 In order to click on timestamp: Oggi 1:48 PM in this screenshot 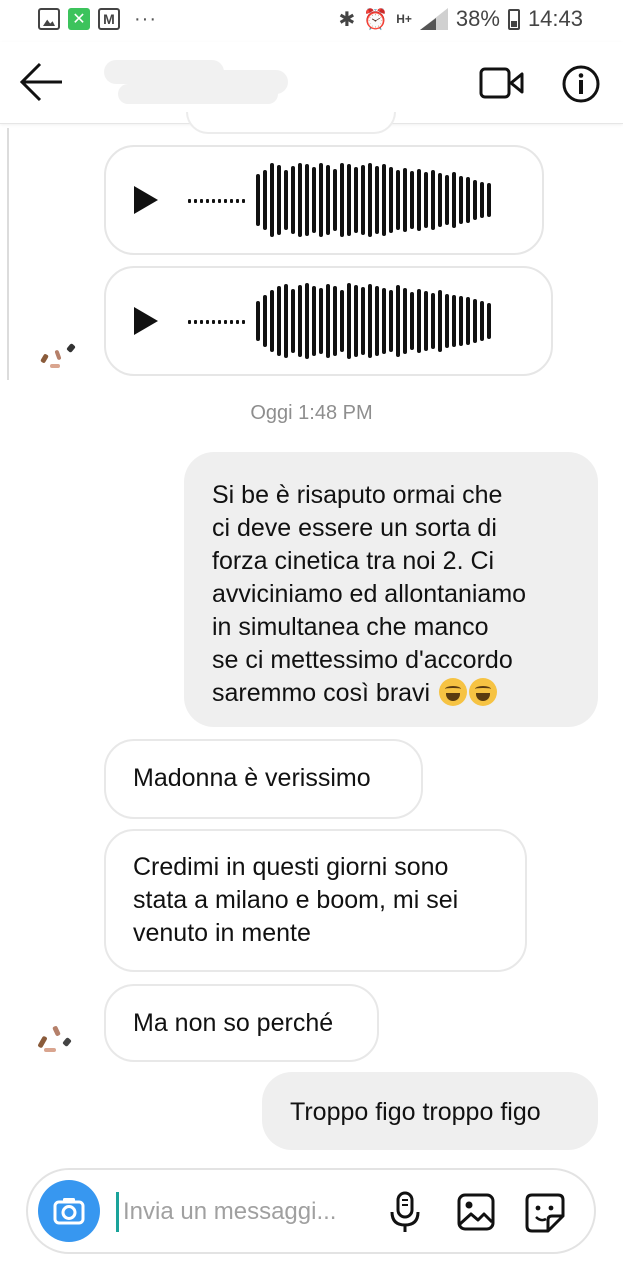, I will do `click(311, 413)`.